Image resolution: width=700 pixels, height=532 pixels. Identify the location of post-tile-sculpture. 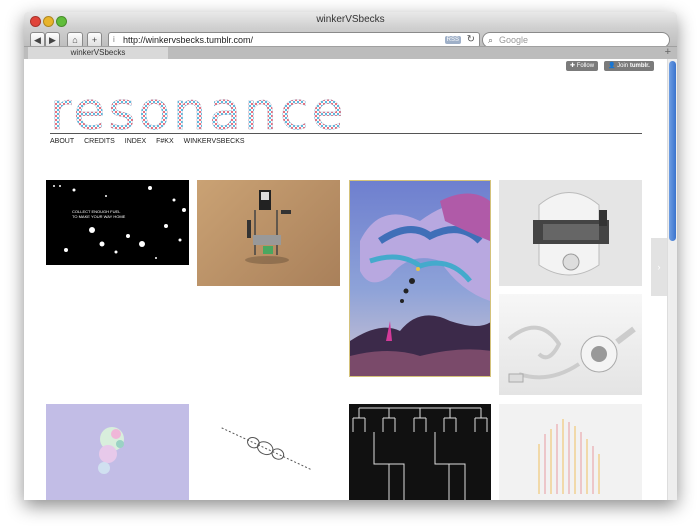
(570, 344).